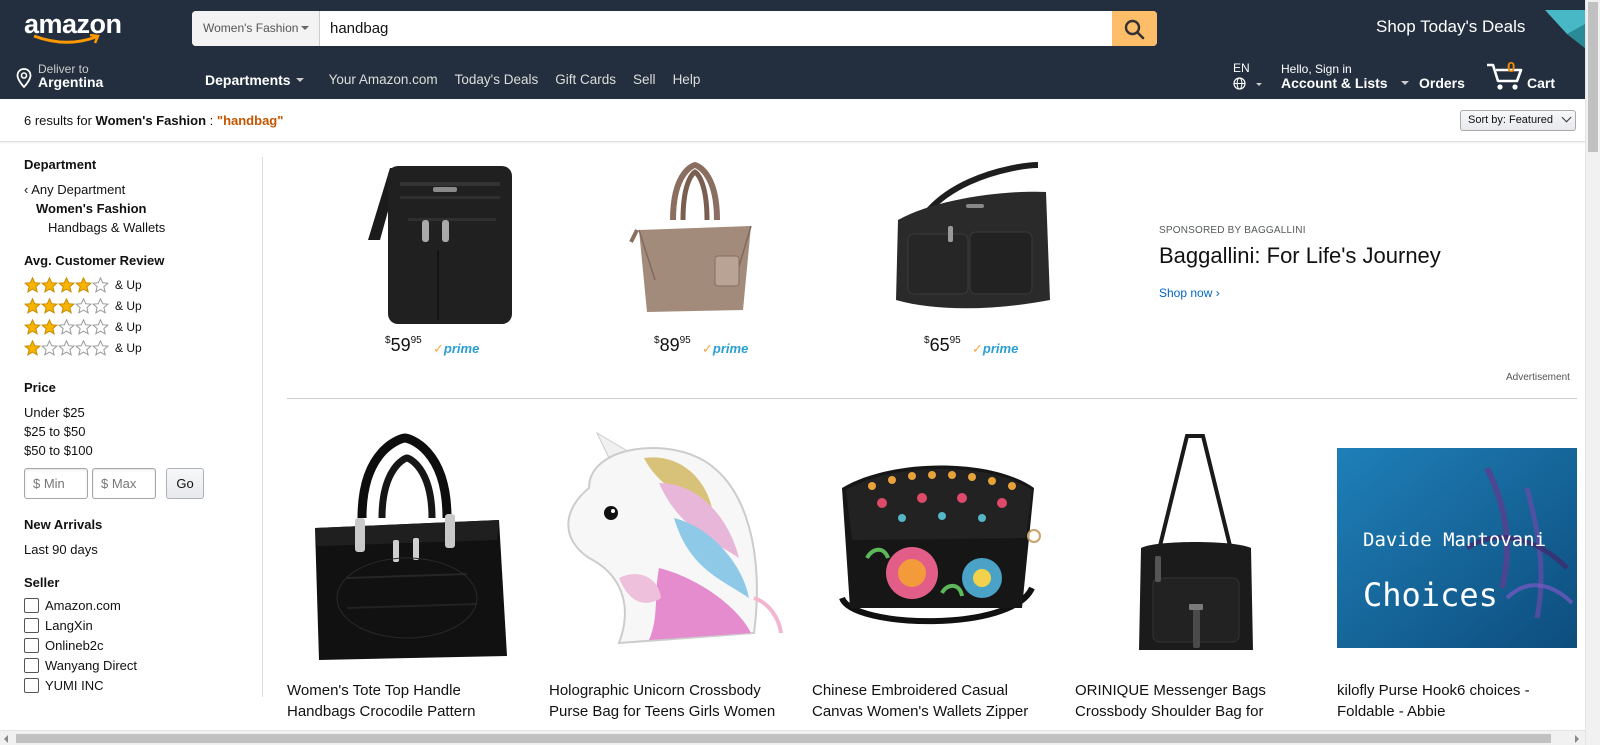 Image resolution: width=1600 pixels, height=745 pixels. I want to click on amazon-logo: amazon, so click(76, 28).